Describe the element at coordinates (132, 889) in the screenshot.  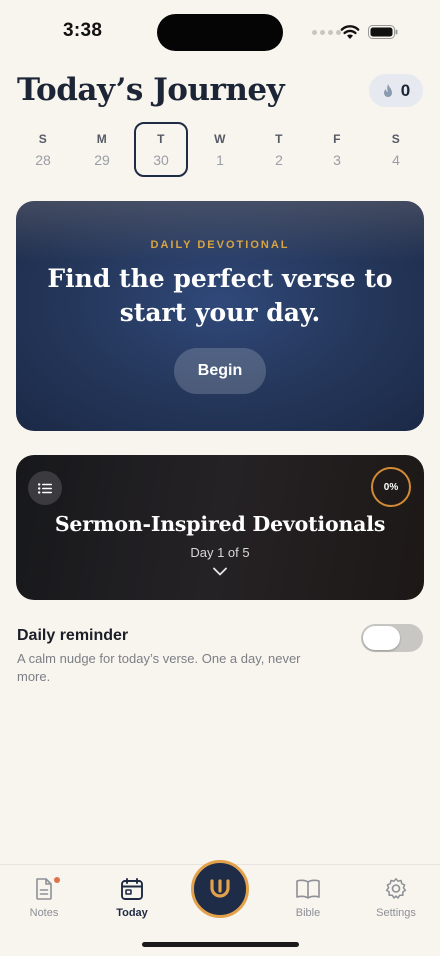
I see `calendar-icon` at that location.